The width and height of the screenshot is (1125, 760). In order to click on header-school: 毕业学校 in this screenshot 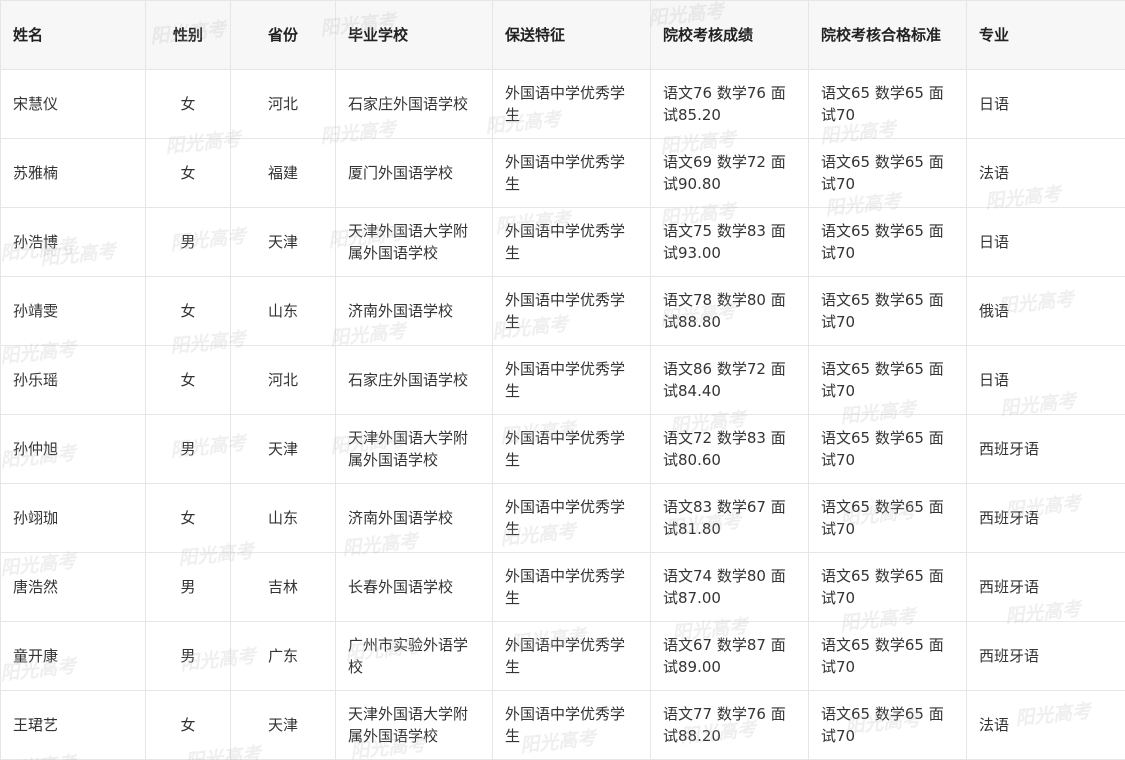, I will do `click(414, 35)`.